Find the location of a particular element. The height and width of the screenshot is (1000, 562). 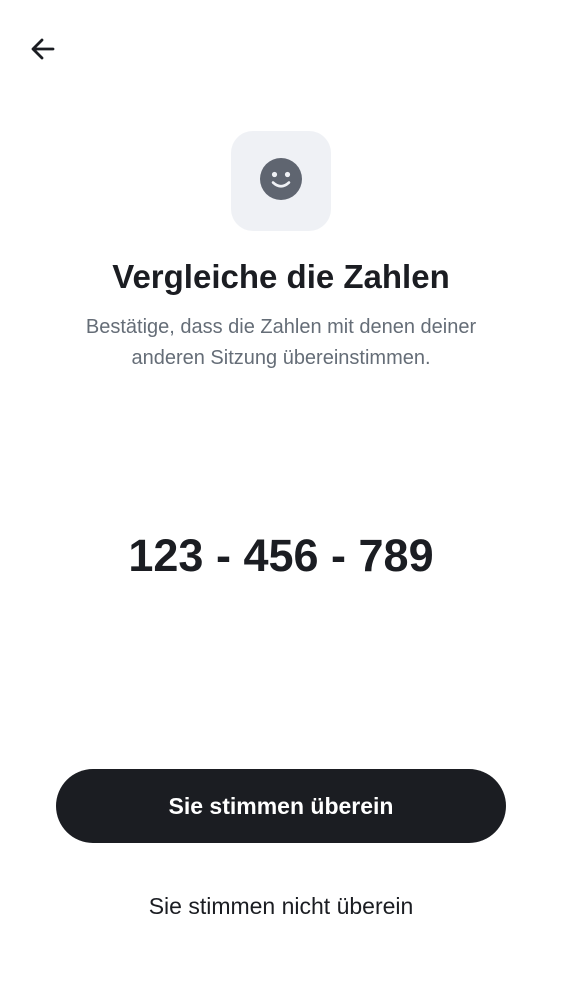

confirm-match-button: Sie stimmen überein is located at coordinates (281, 806).